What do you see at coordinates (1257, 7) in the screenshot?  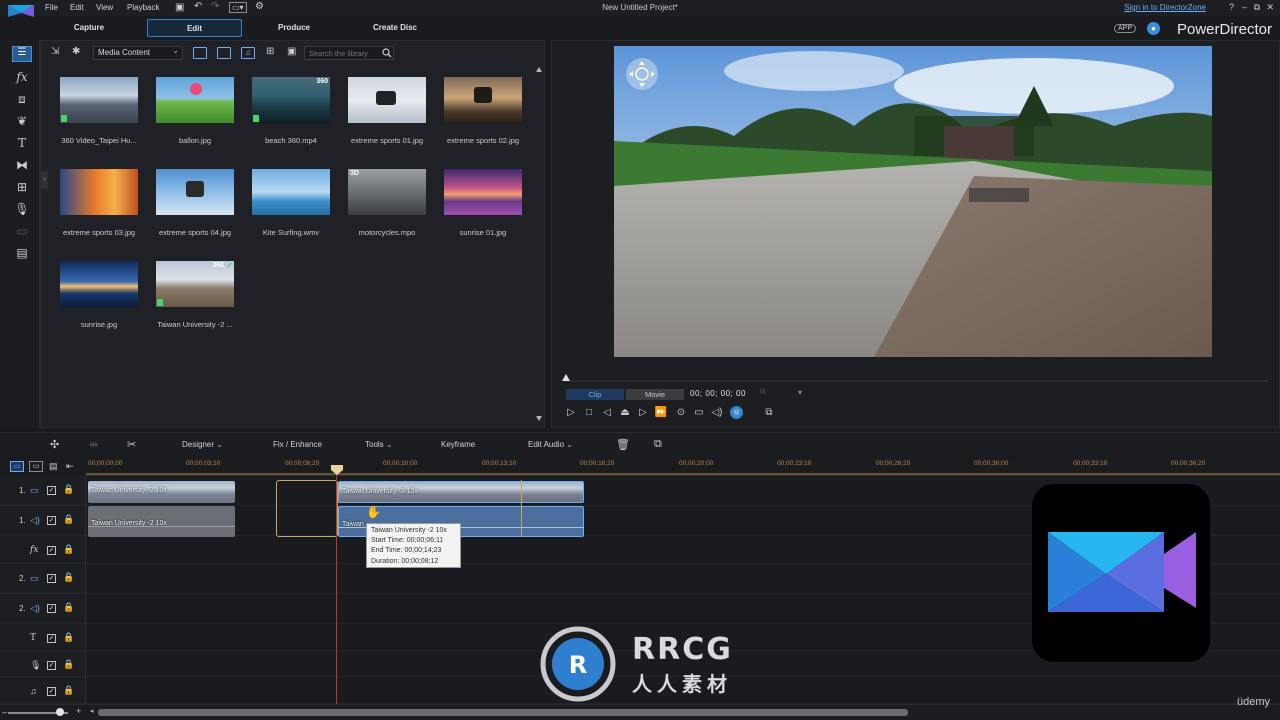 I see `restore-icon: ⧉` at bounding box center [1257, 7].